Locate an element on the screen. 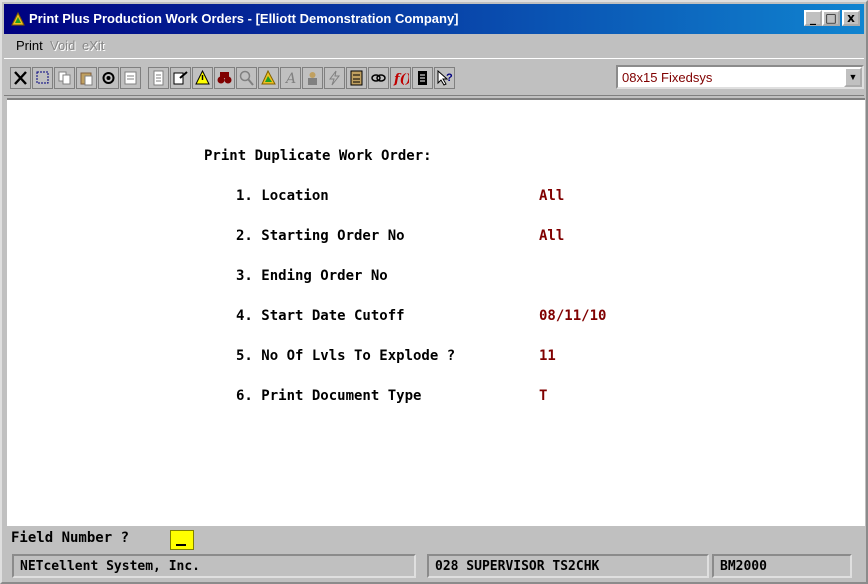  person-icon is located at coordinates (312, 78).